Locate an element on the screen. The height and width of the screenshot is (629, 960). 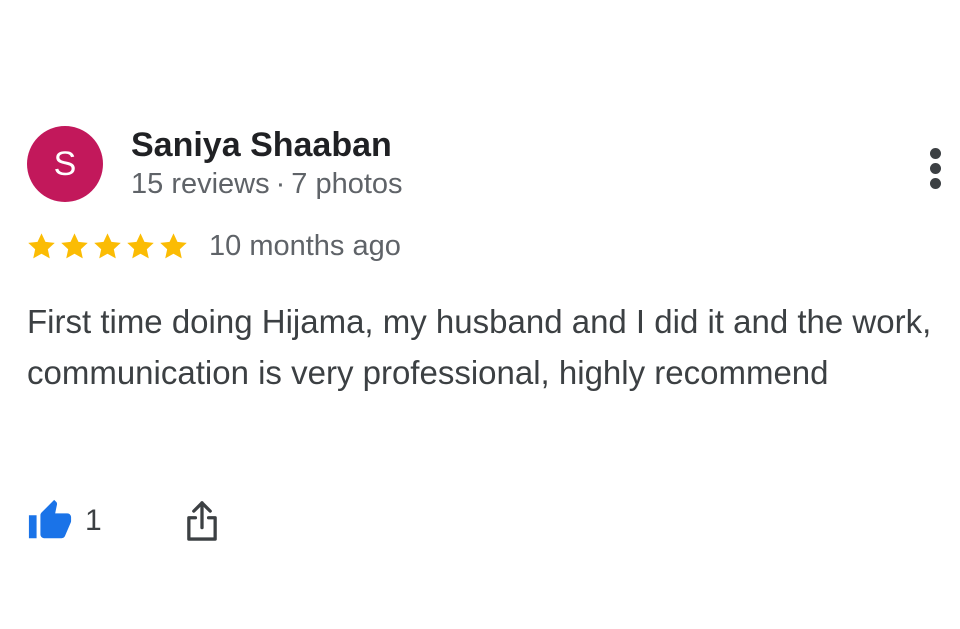
share-button is located at coordinates (202, 521).